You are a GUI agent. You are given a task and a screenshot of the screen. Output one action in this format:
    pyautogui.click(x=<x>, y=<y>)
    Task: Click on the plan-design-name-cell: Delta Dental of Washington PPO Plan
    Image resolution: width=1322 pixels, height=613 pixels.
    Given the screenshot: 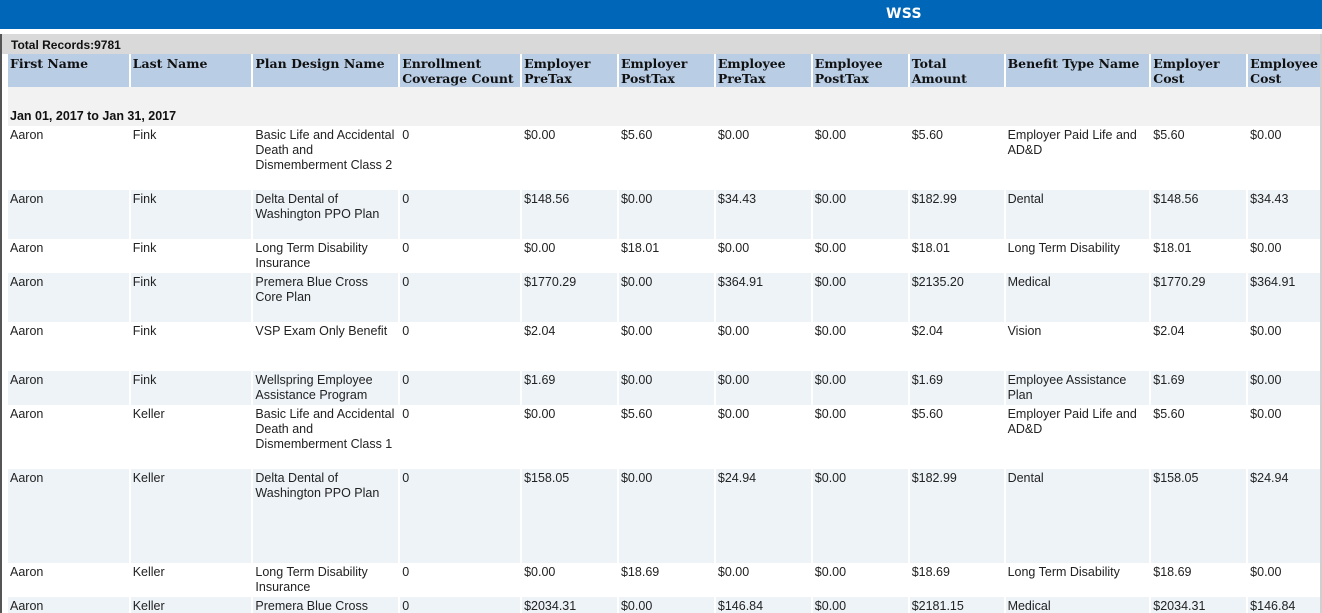 What is the action you would take?
    pyautogui.click(x=326, y=516)
    